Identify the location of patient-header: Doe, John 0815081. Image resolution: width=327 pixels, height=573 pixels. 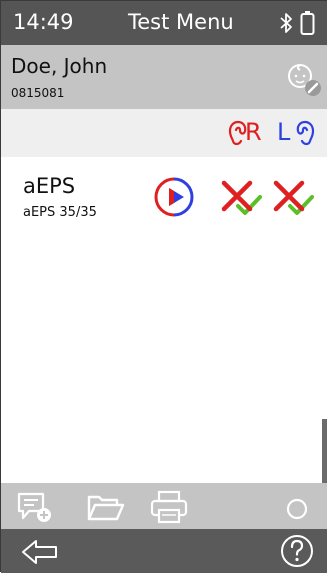
(164, 77).